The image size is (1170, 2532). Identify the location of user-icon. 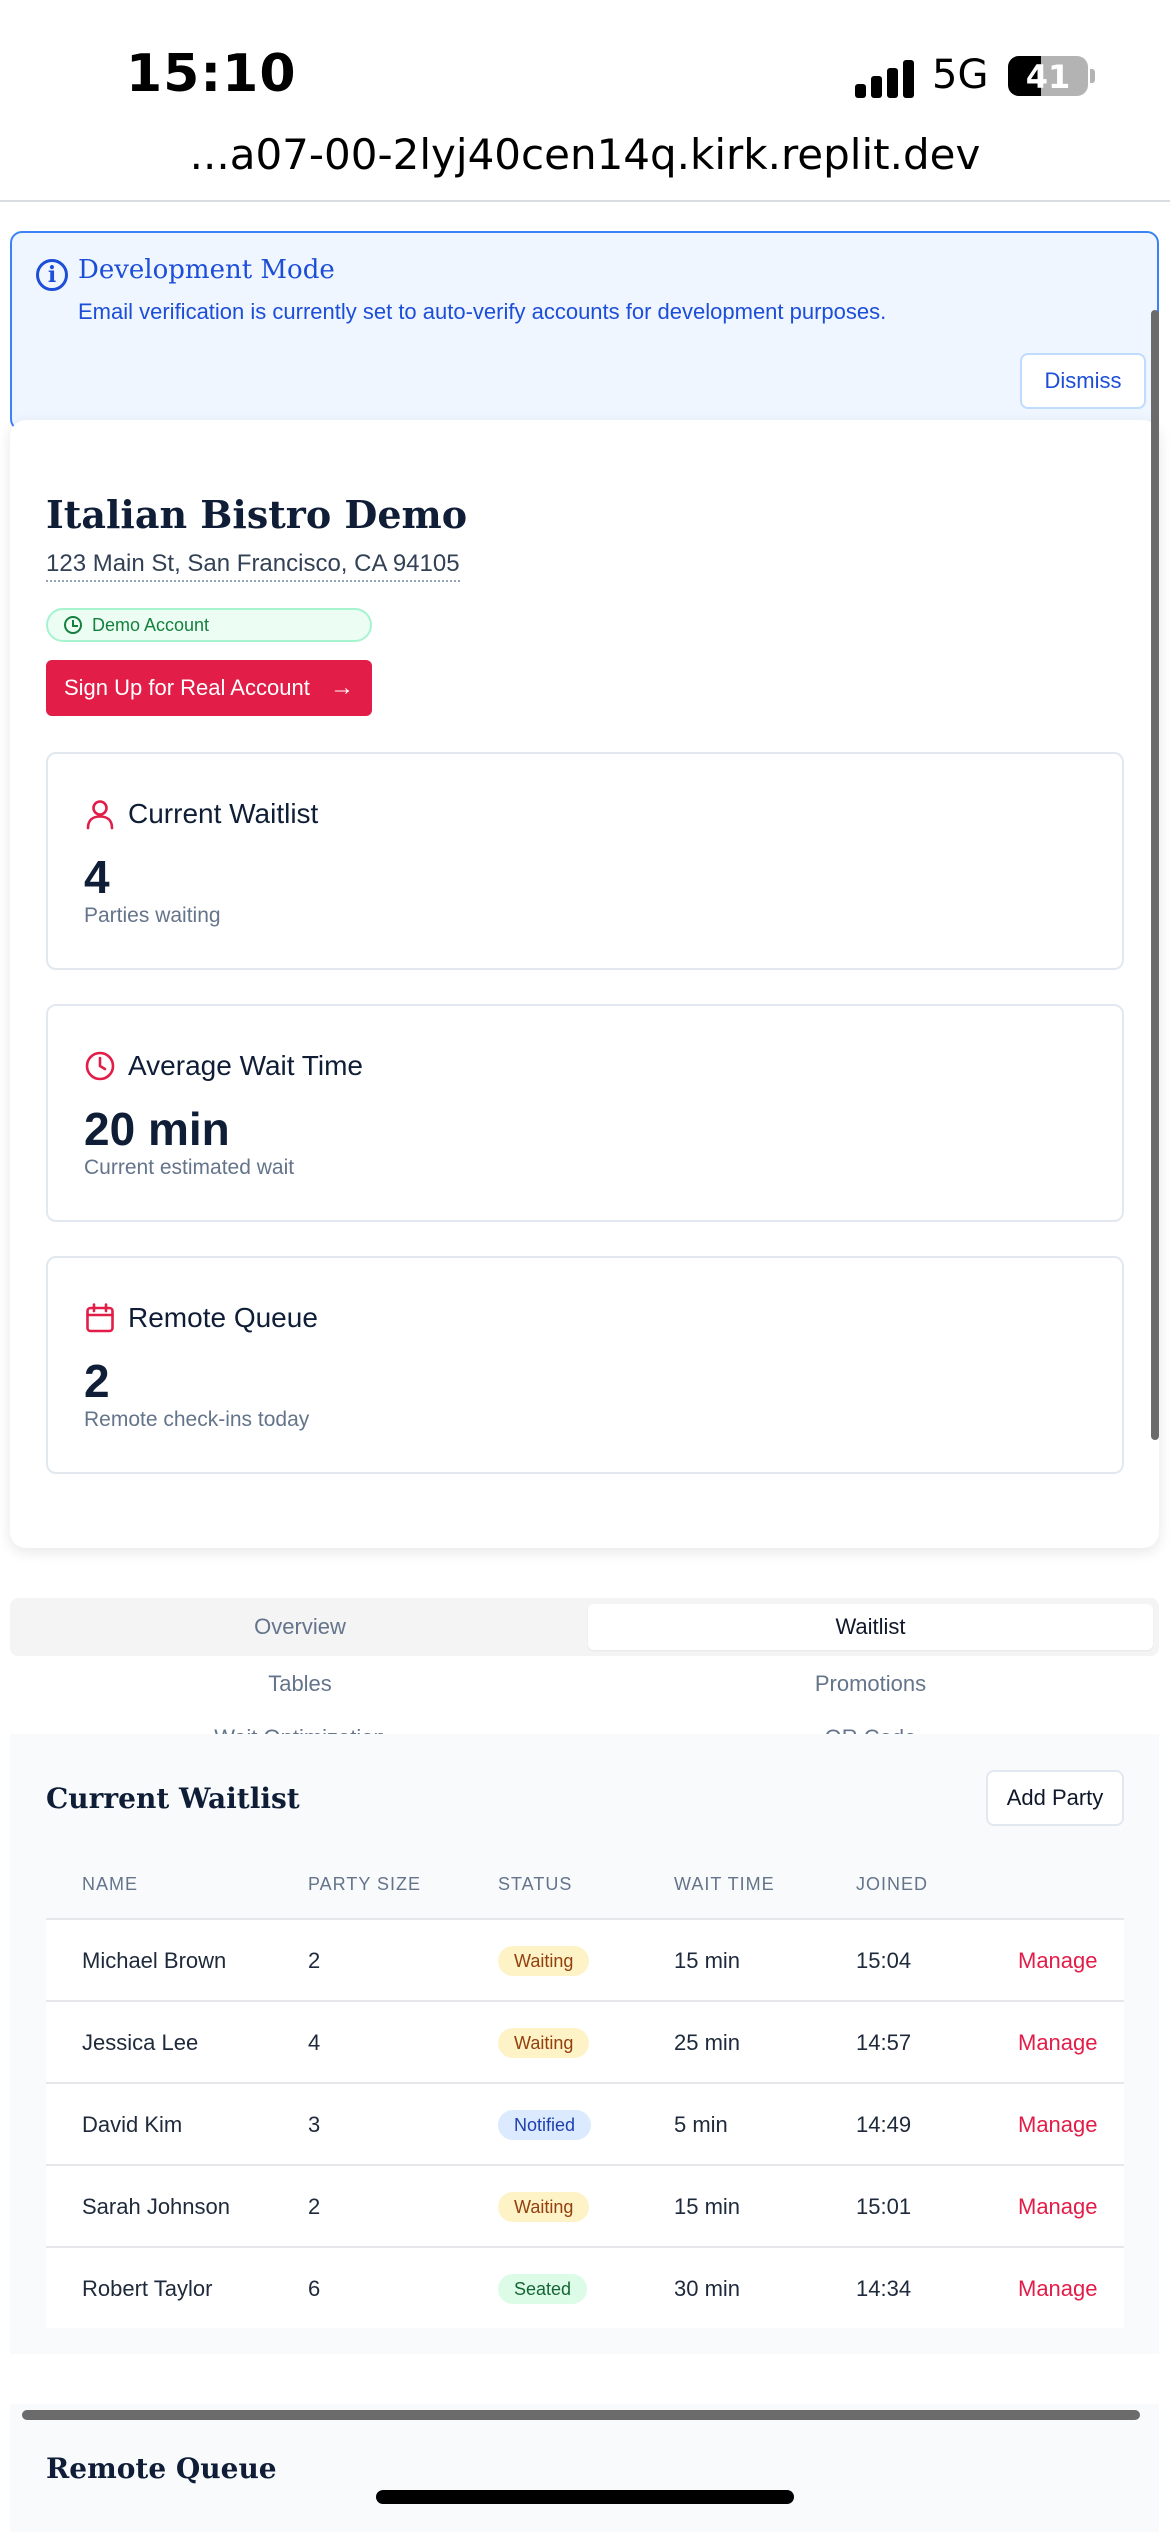
(100, 815).